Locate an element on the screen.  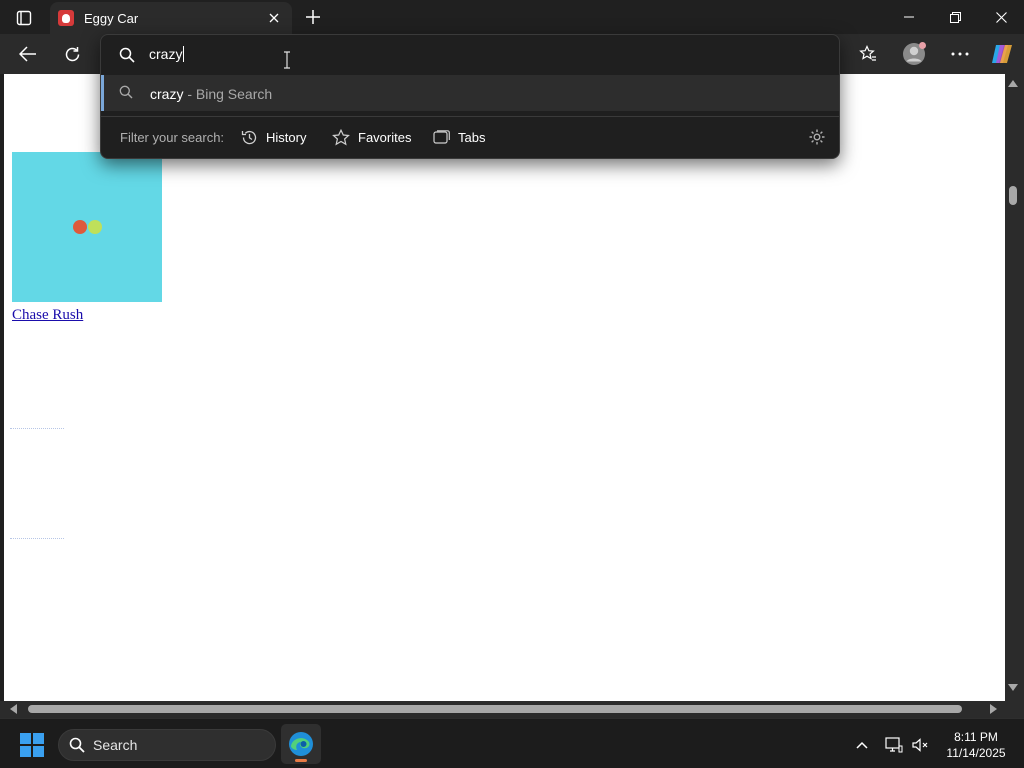
refresh-button is located at coordinates (72, 54).